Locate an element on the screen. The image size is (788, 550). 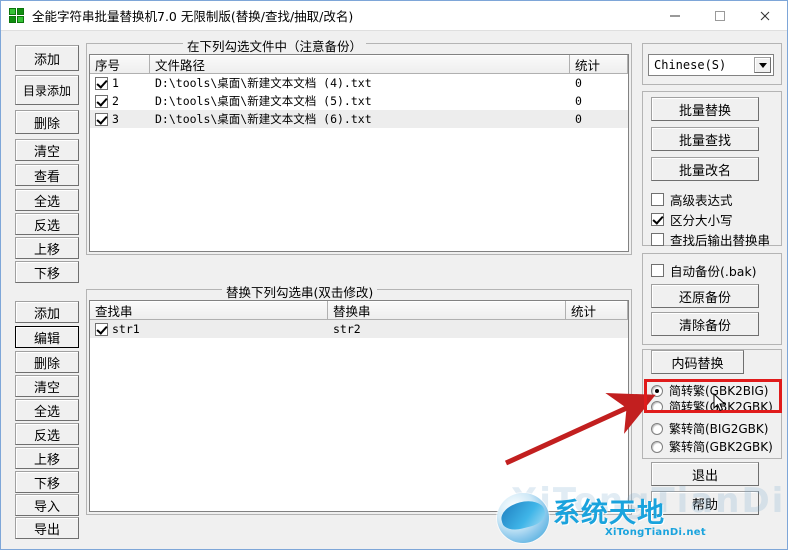
file-add-dir-button: 目录添加 is located at coordinates (47, 90).